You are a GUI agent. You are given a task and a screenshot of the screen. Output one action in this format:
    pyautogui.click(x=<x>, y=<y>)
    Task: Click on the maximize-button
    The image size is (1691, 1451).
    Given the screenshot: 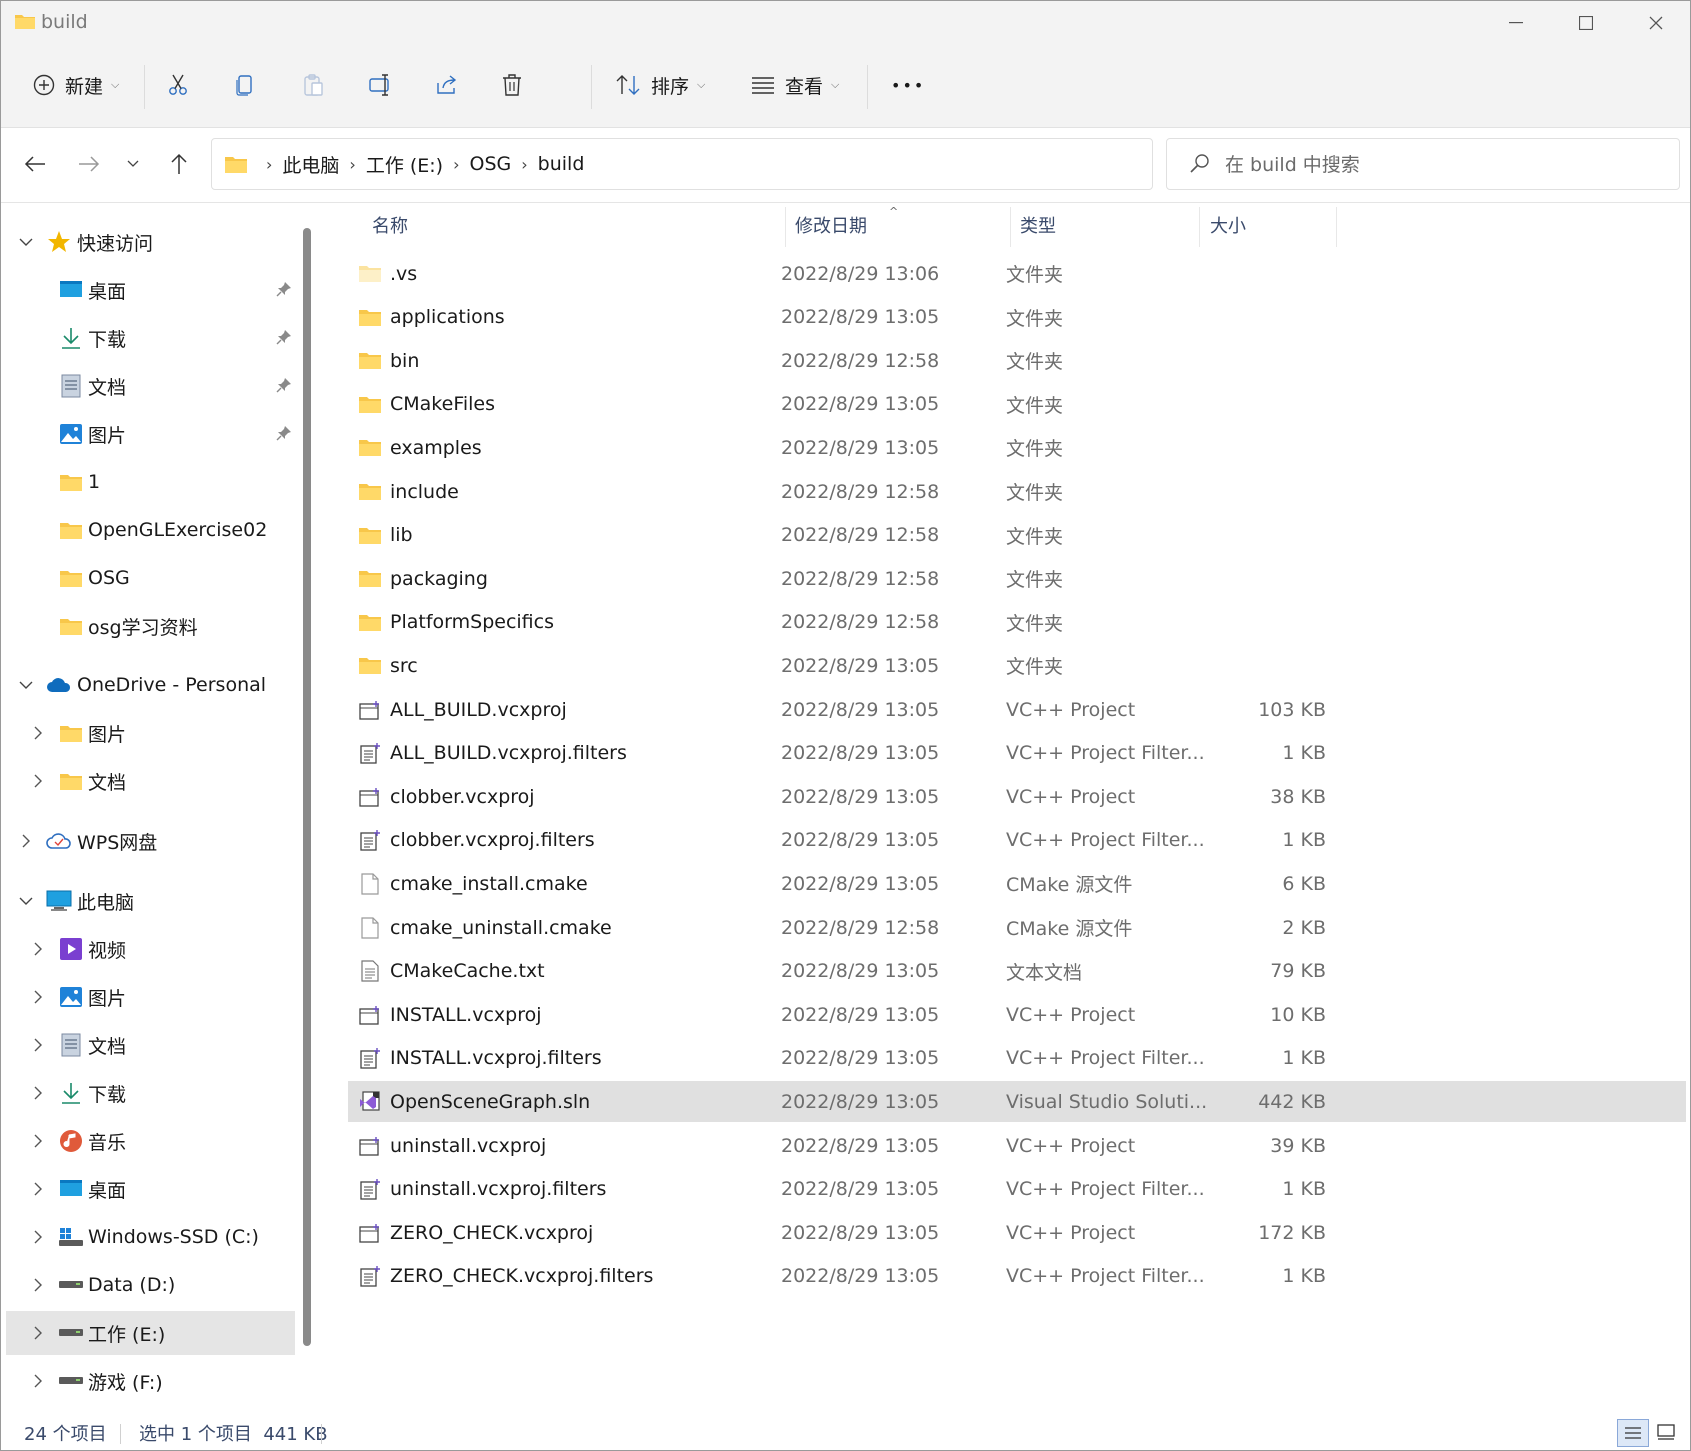 What is the action you would take?
    pyautogui.click(x=1586, y=23)
    